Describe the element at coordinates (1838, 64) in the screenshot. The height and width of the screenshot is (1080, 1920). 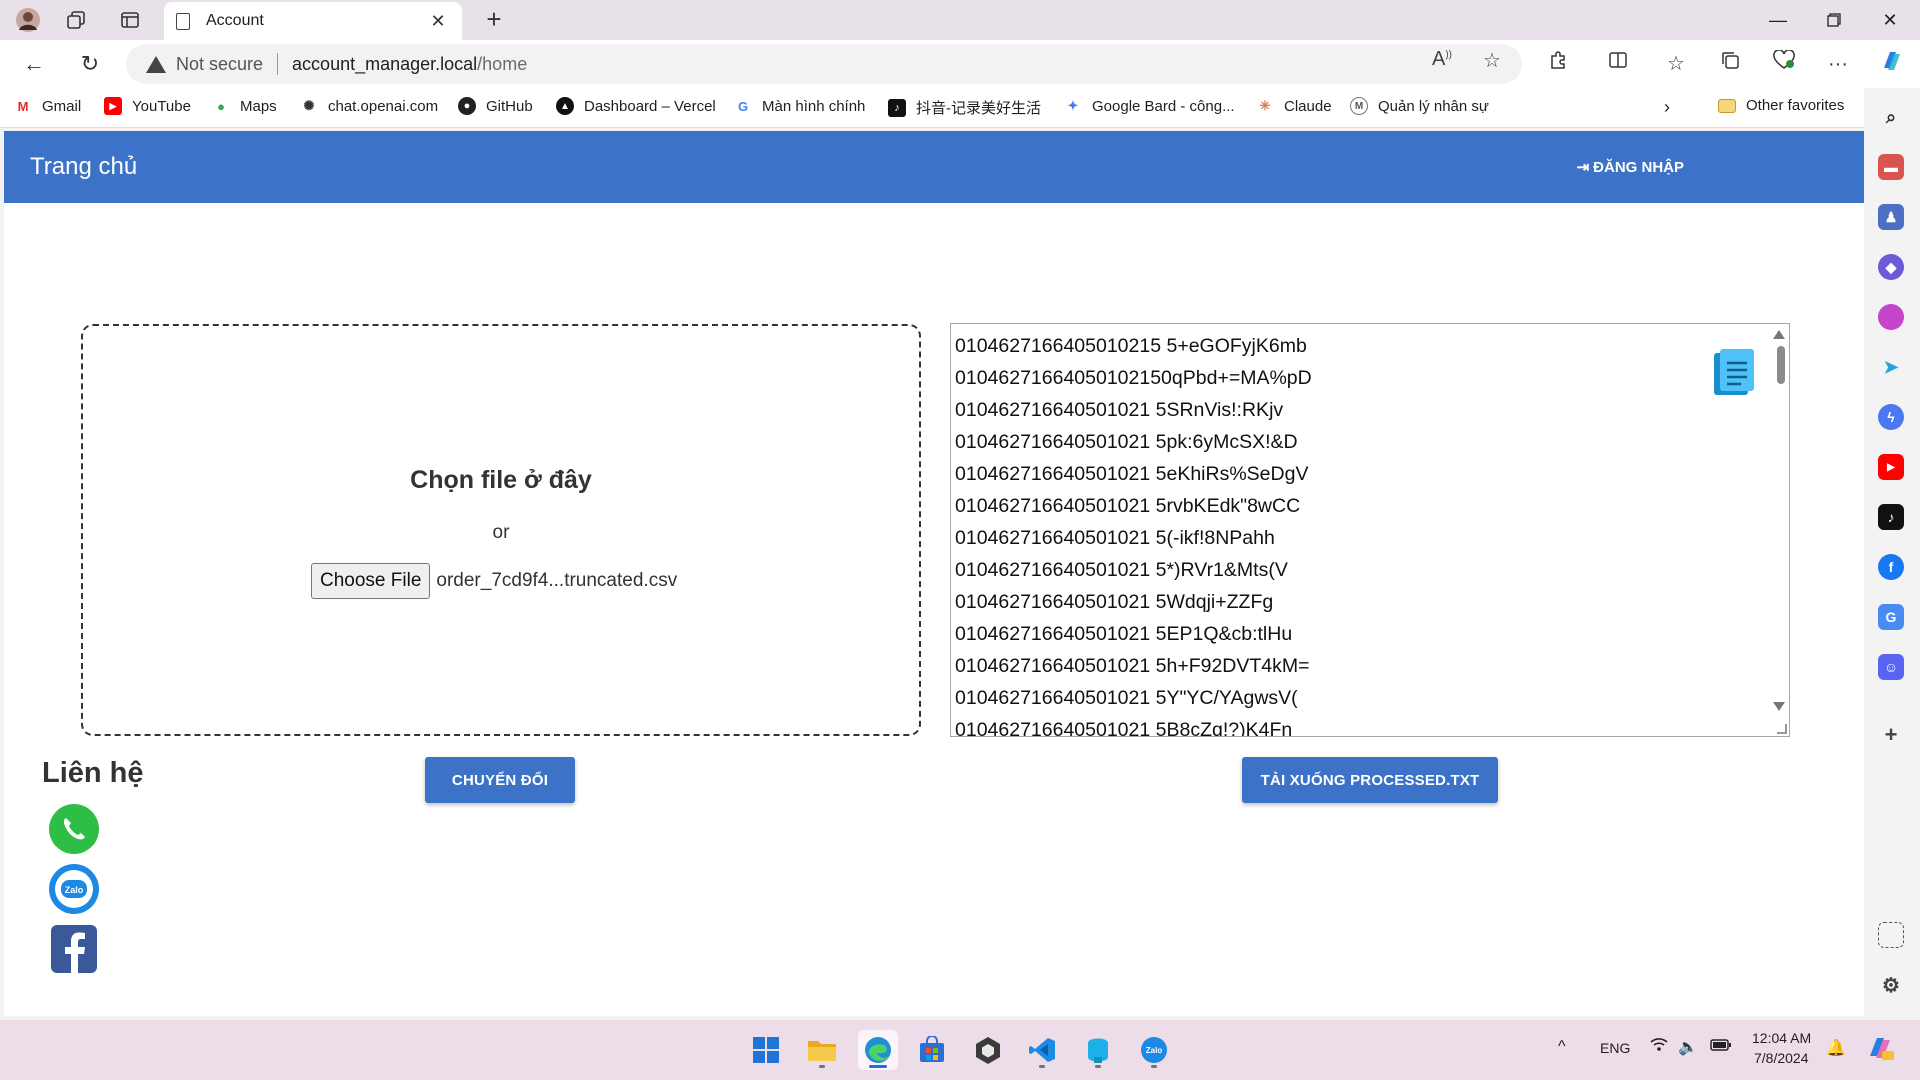
I see `more-menu-icon: ···` at that location.